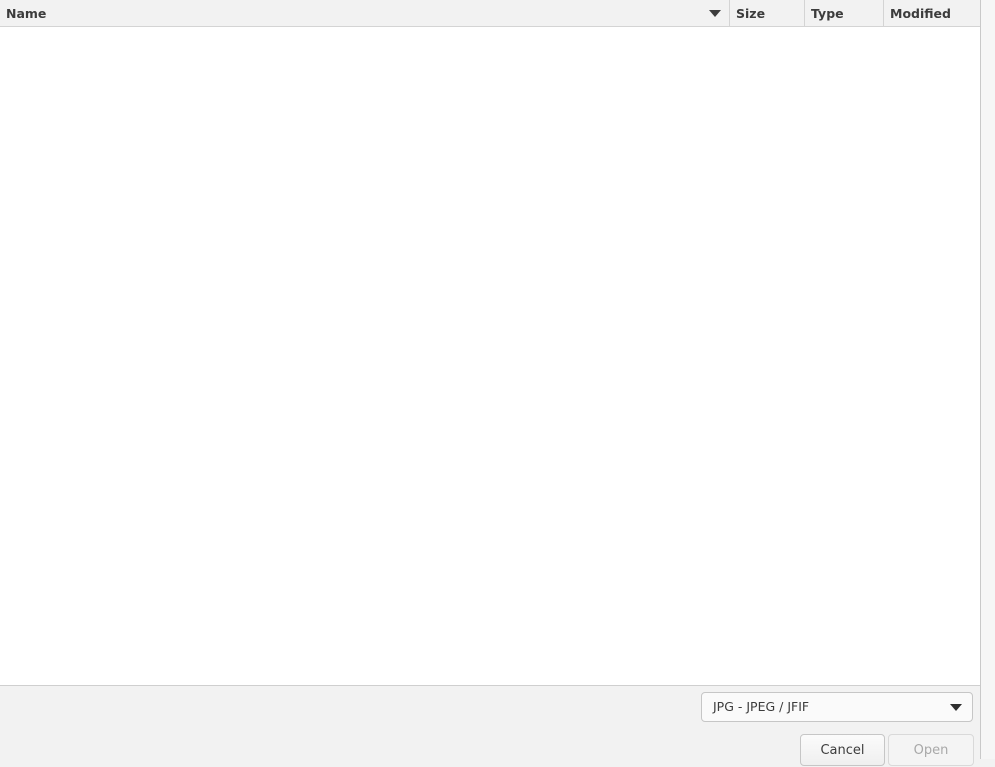 The image size is (995, 767). I want to click on open-button: Open, so click(931, 750).